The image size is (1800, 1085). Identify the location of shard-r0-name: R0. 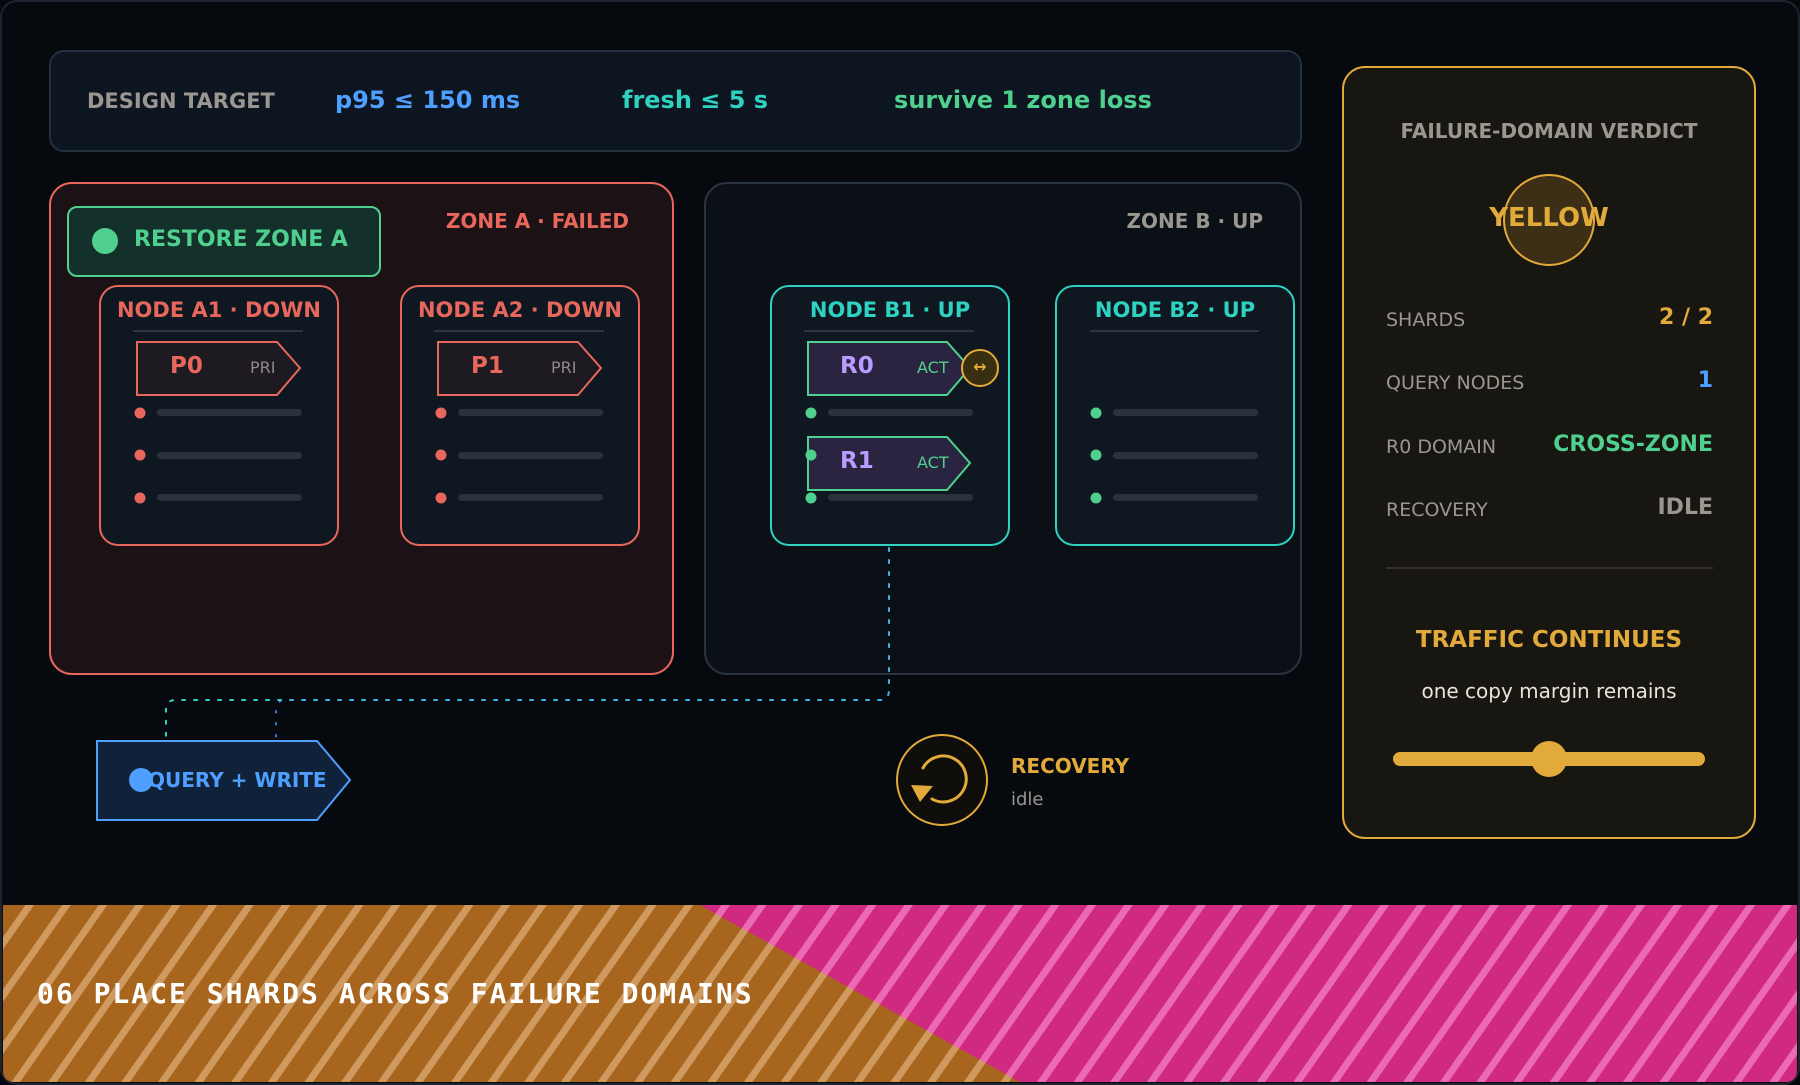
(857, 366).